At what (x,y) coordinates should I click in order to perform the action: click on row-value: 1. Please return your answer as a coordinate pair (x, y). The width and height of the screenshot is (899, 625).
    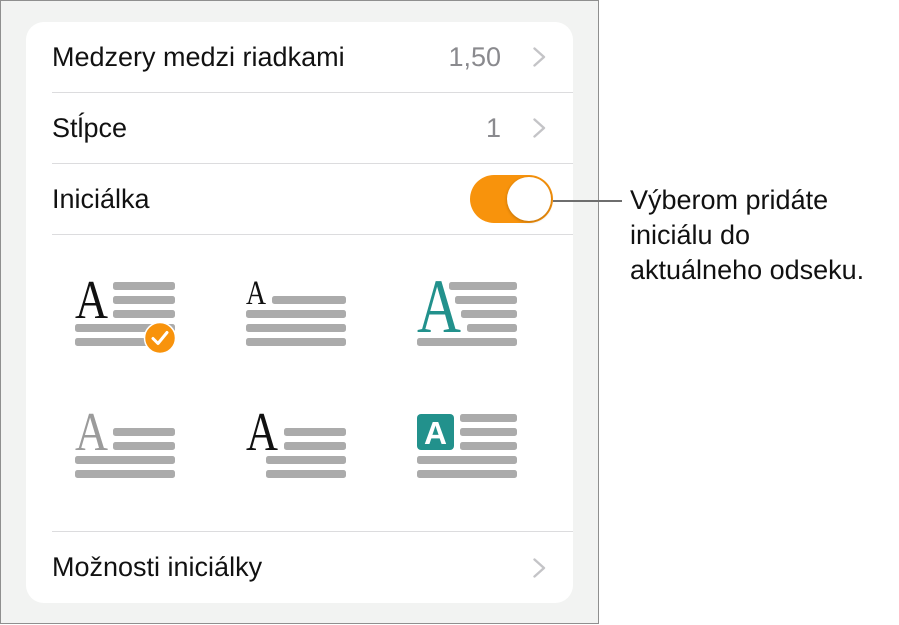
    Looking at the image, I should click on (493, 128).